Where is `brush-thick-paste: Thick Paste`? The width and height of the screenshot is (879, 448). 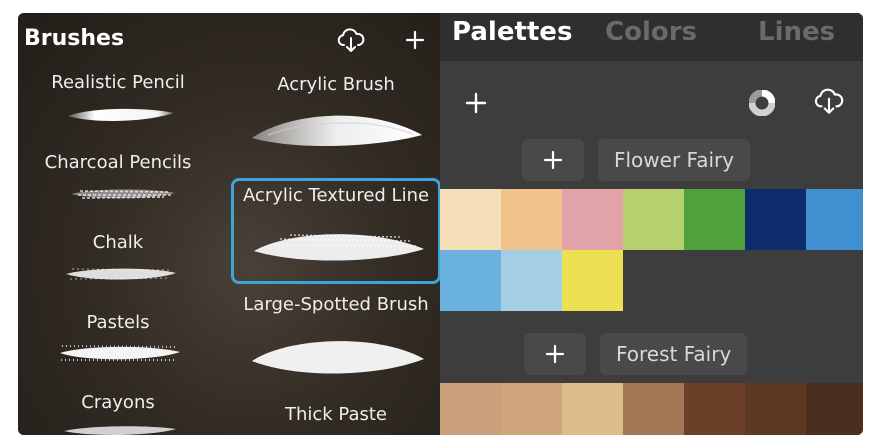
brush-thick-paste: Thick Paste is located at coordinates (336, 414).